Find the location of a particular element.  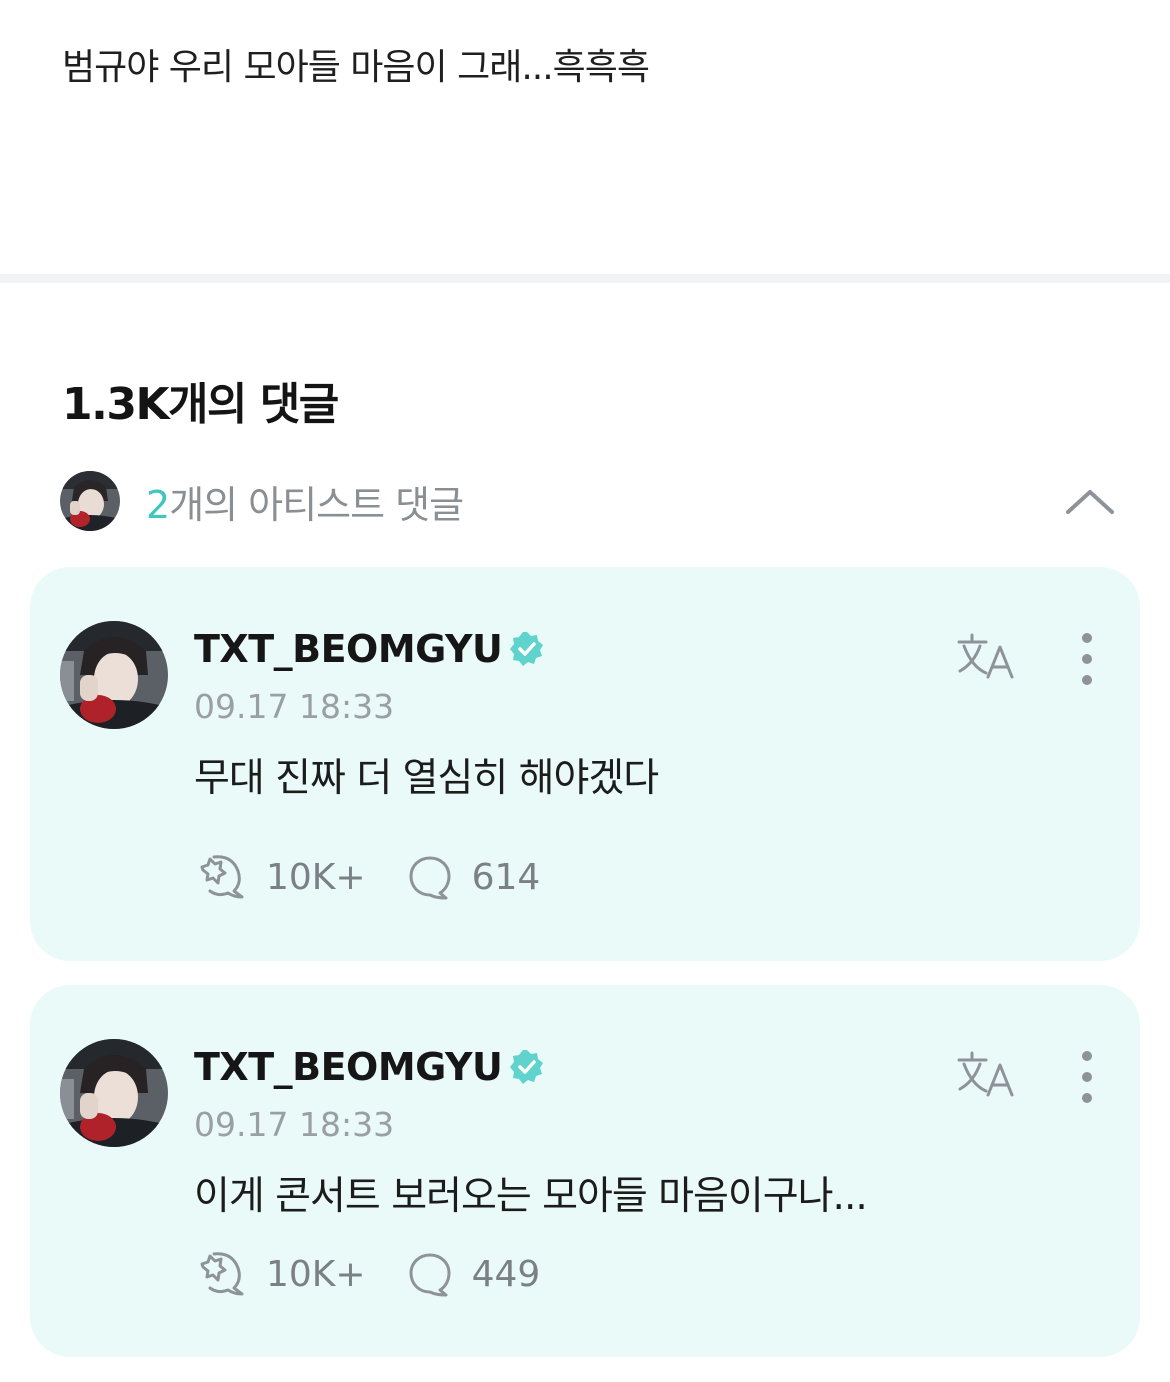

comment-actions: 10K+ 614 is located at coordinates (367, 877).